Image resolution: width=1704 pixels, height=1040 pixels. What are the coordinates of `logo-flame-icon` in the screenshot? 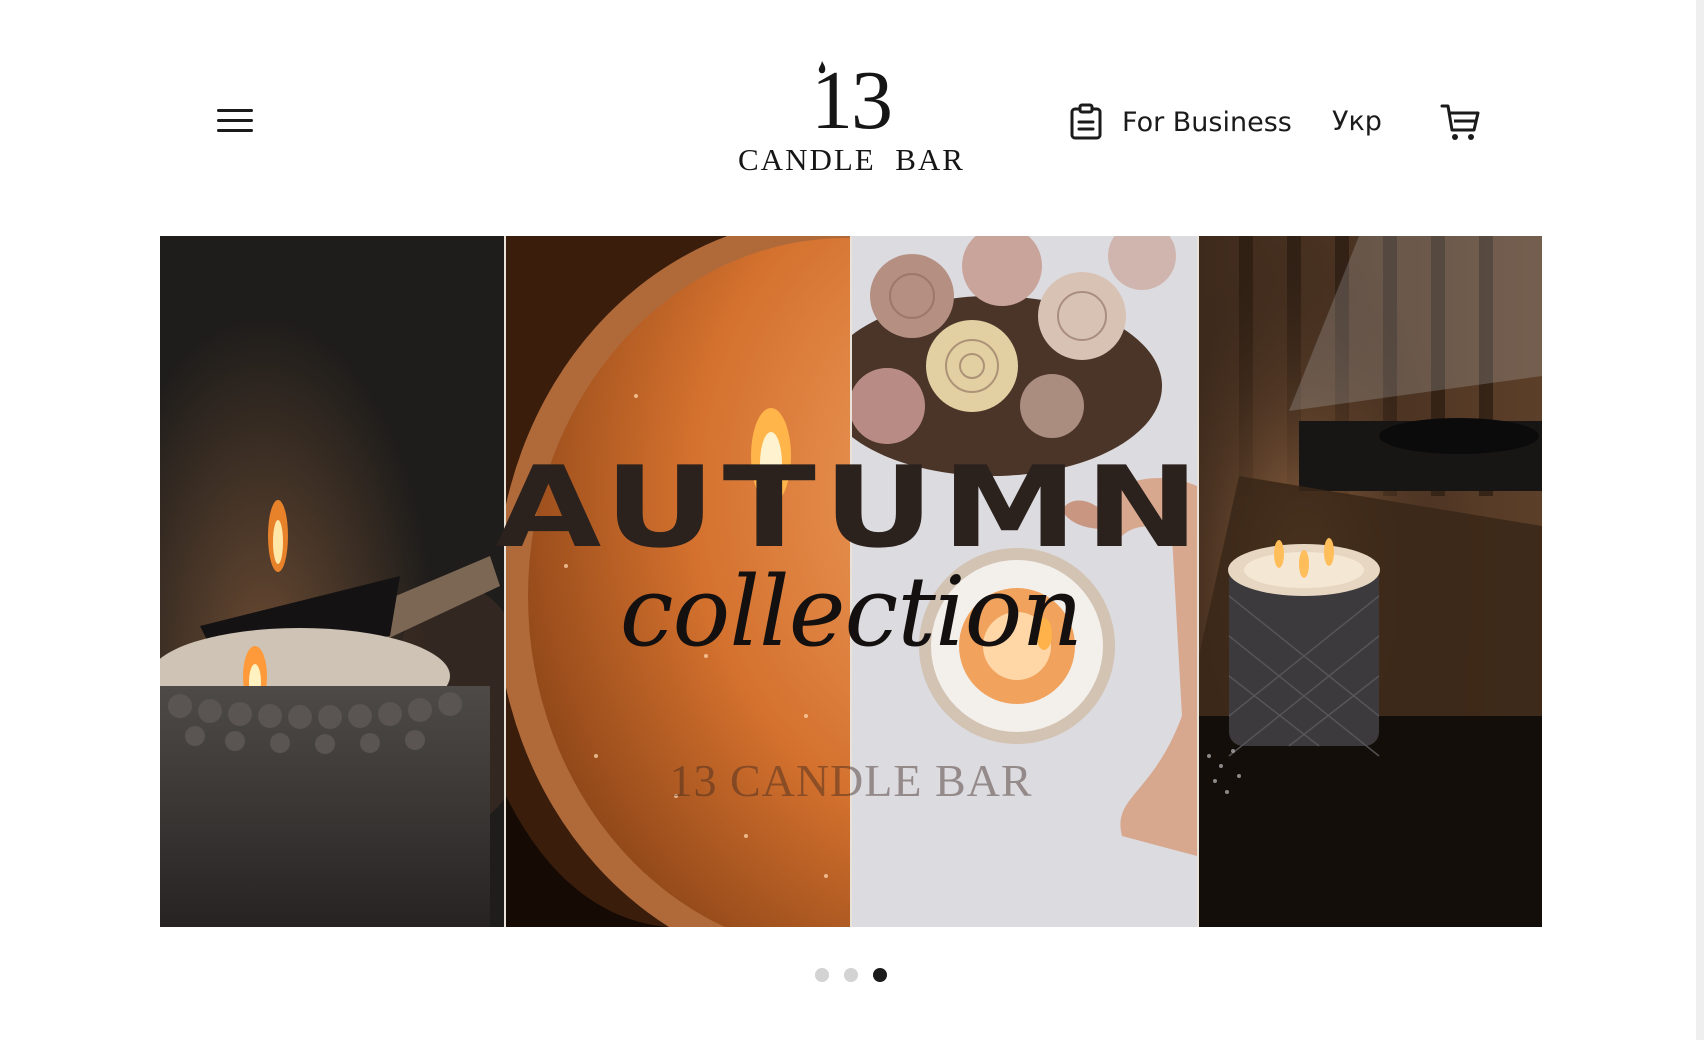 It's located at (822, 67).